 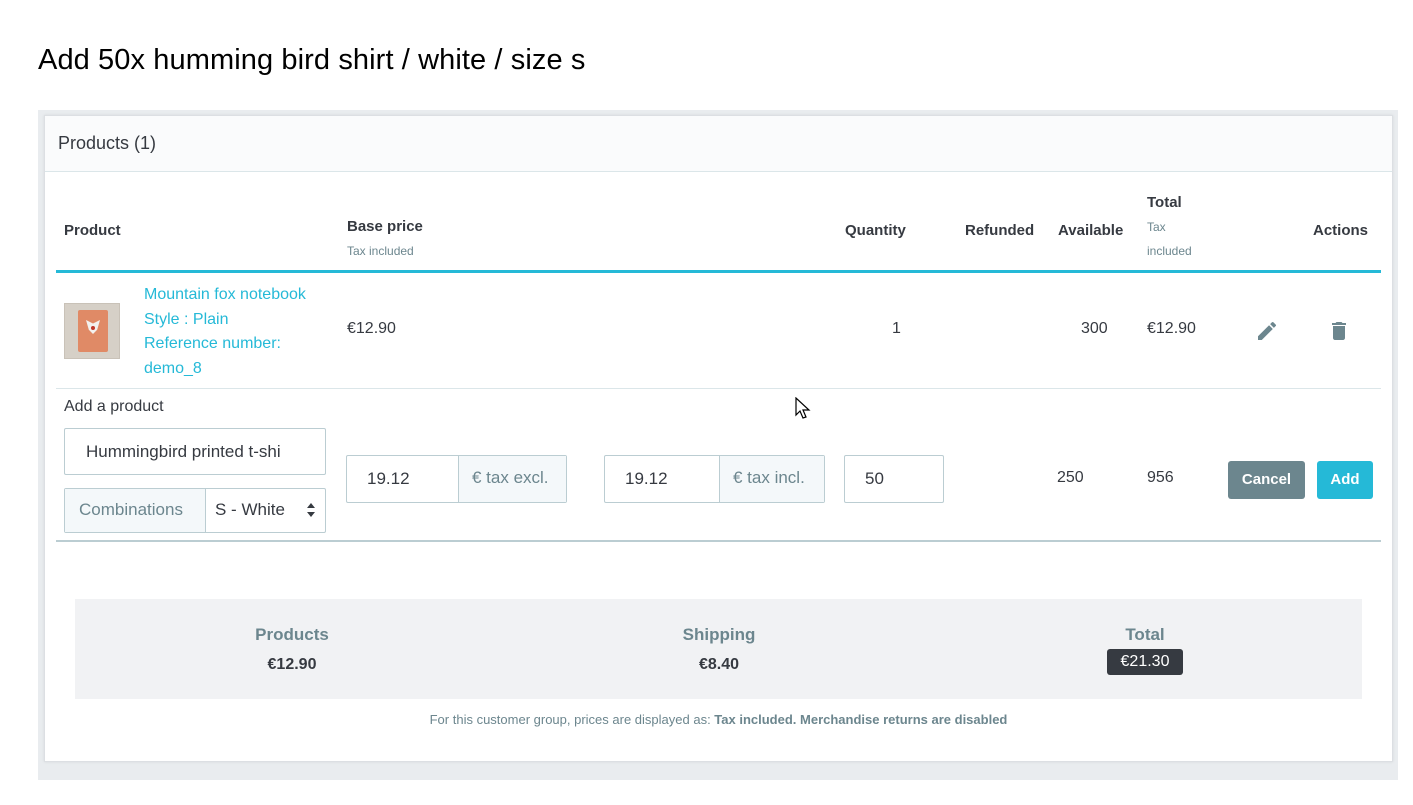 I want to click on price-tax-excl-input: 19.12 € tax excl., so click(x=456, y=479).